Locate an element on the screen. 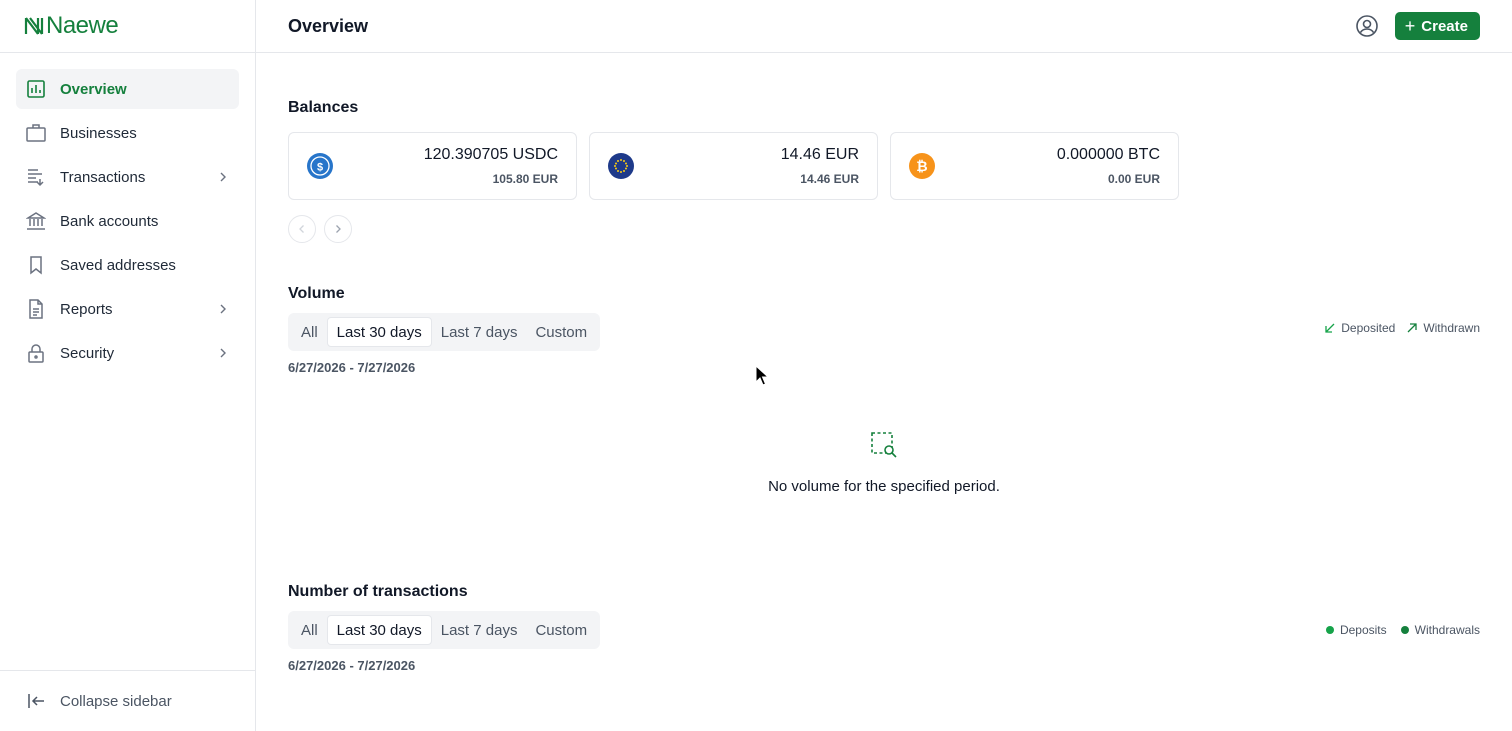 The height and width of the screenshot is (731, 1512). empty-message: No volume for the specified period. is located at coordinates (884, 486).